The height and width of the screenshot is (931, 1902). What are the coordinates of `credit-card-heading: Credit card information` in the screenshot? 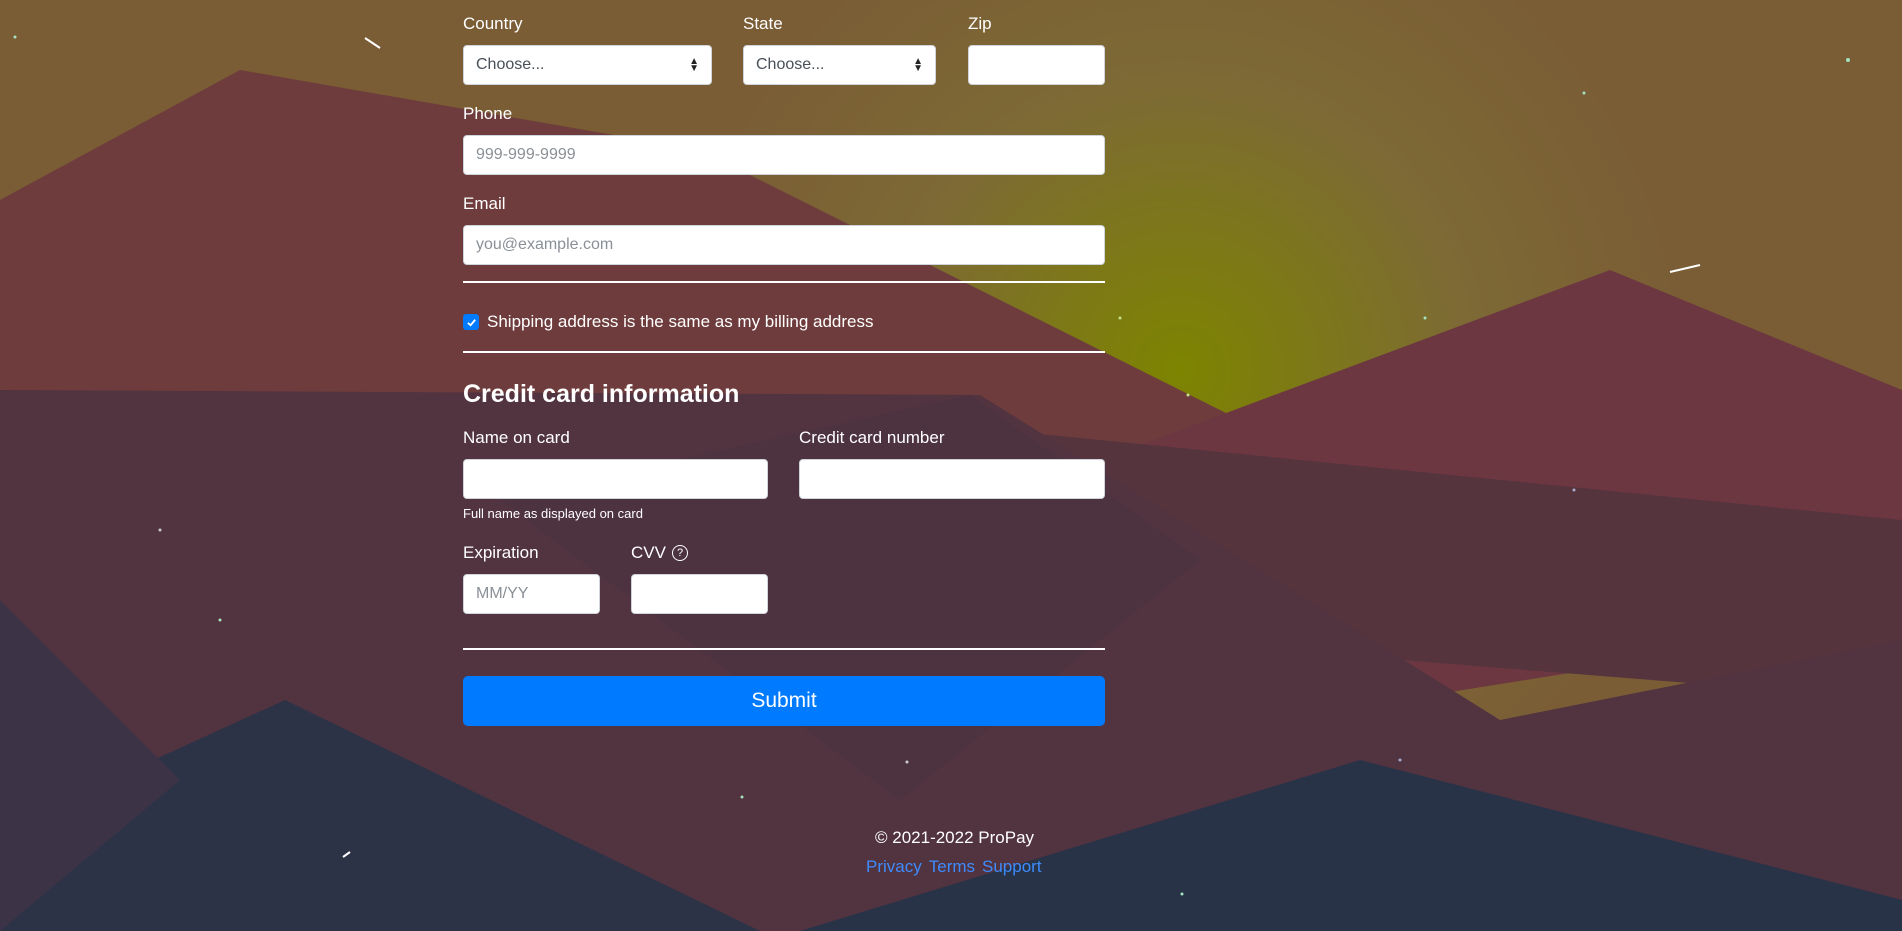 It's located at (601, 394).